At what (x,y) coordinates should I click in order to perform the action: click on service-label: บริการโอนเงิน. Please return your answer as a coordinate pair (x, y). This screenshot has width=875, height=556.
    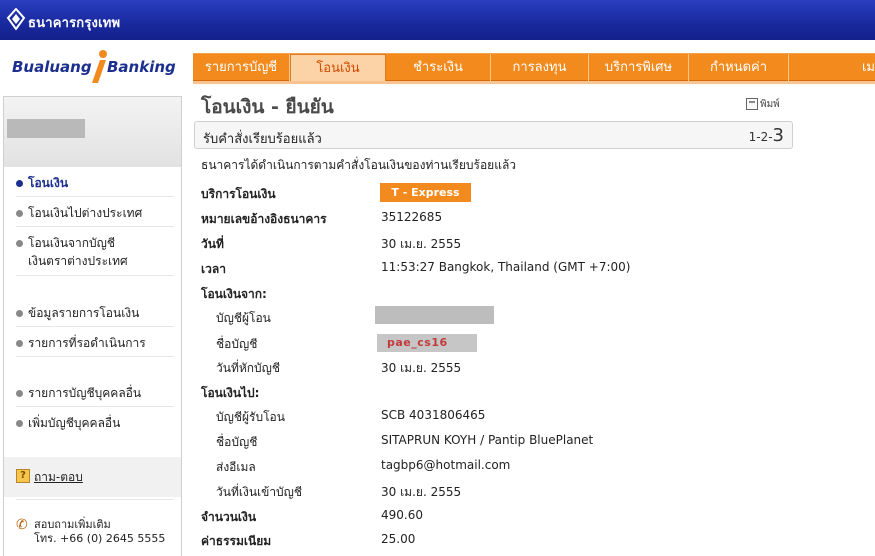
    Looking at the image, I should click on (238, 194).